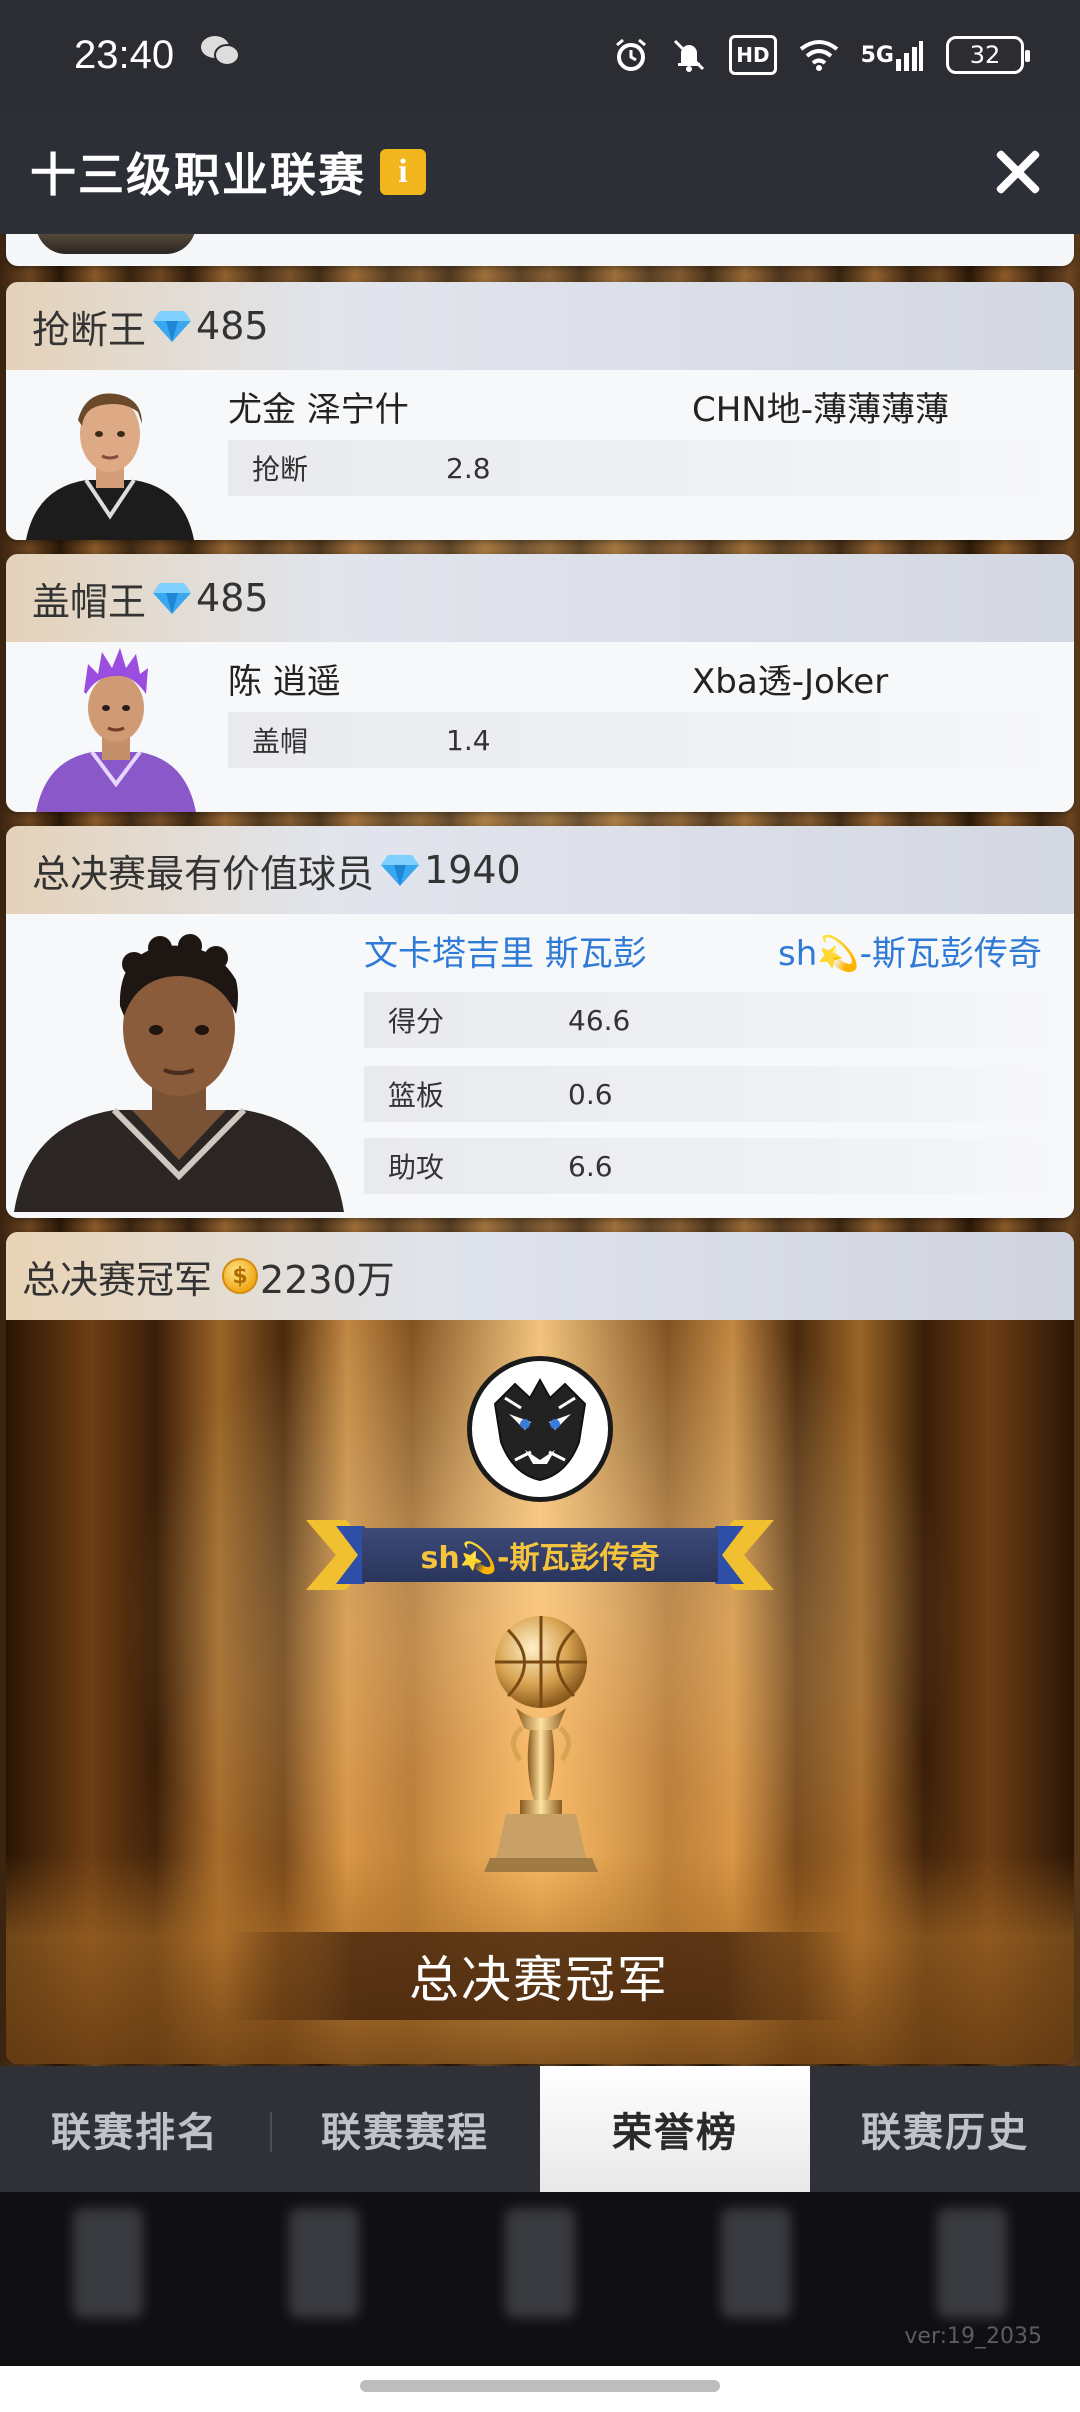 Image resolution: width=1080 pixels, height=2412 pixels. I want to click on stat-label: 得分, so click(416, 1021).